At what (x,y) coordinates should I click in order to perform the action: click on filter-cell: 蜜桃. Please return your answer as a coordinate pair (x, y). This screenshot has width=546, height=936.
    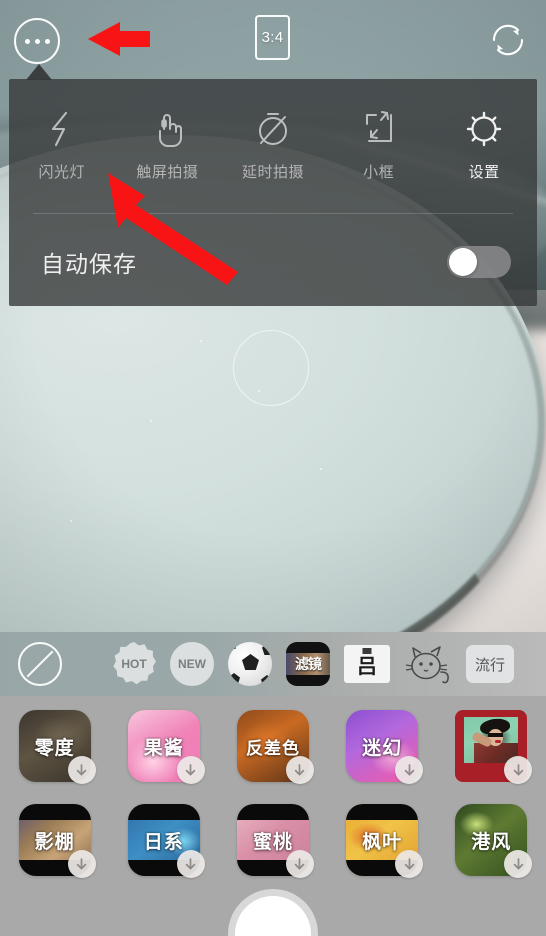
    Looking at the image, I should click on (275, 841).